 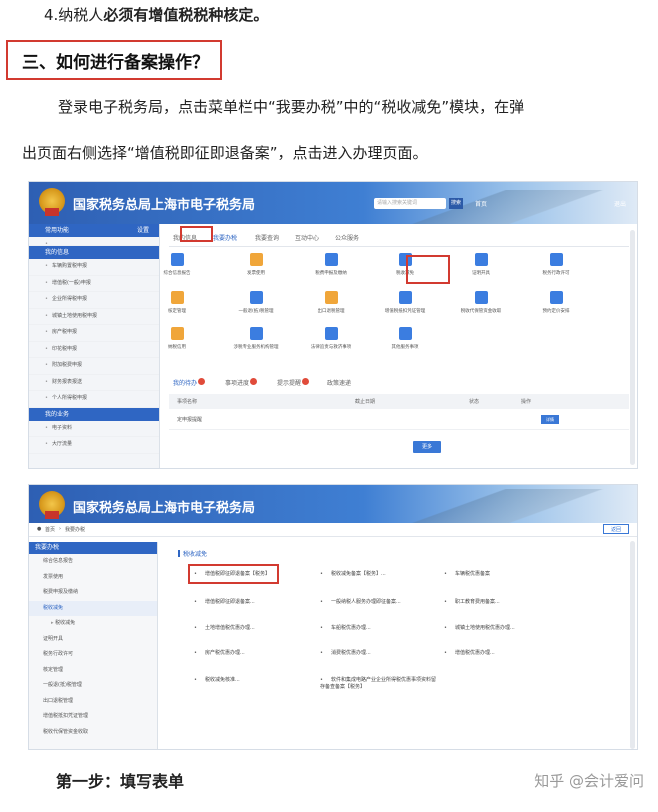 What do you see at coordinates (333, 504) in the screenshot?
I see `portal-banner: 国家税务总局上海市电子税务局` at bounding box center [333, 504].